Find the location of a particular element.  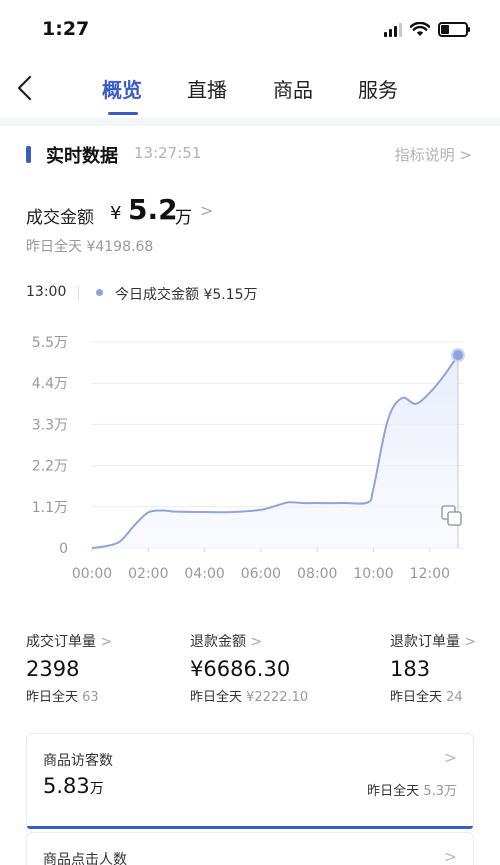

metric-orders: 成交订单量 > 2398 昨日全天 63 is located at coordinates (69, 668).